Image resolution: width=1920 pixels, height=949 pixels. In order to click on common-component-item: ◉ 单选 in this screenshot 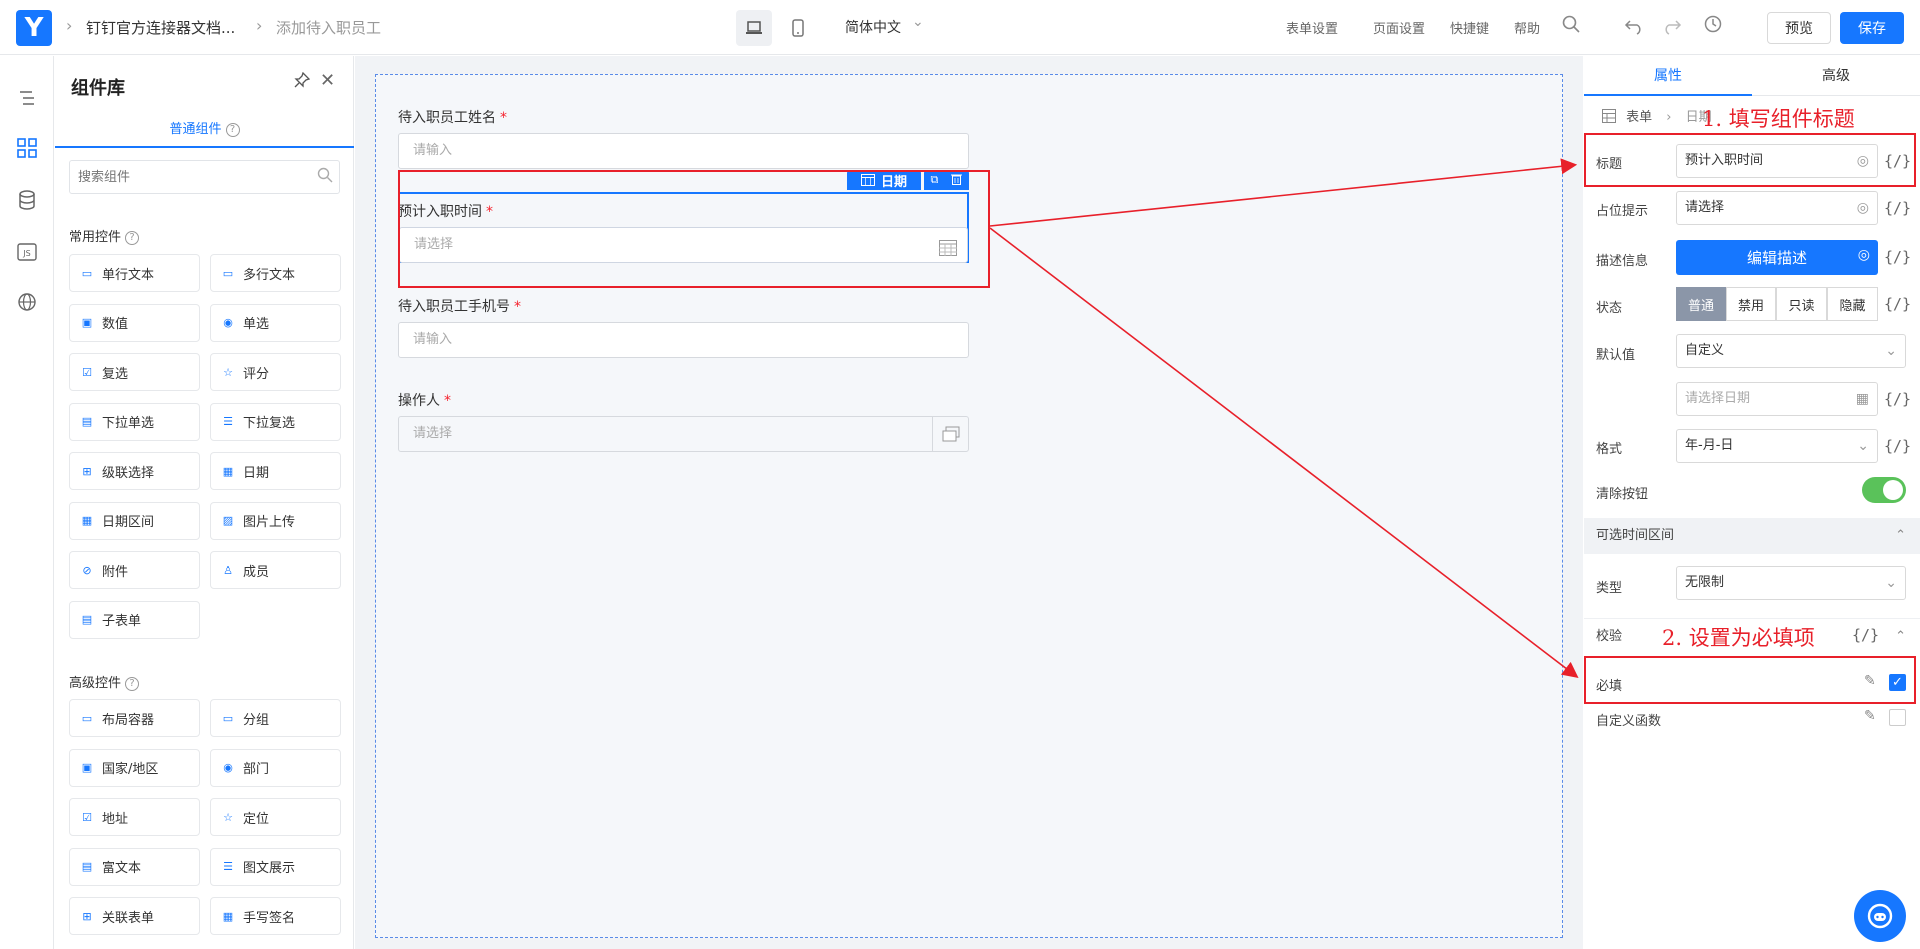, I will do `click(275, 322)`.